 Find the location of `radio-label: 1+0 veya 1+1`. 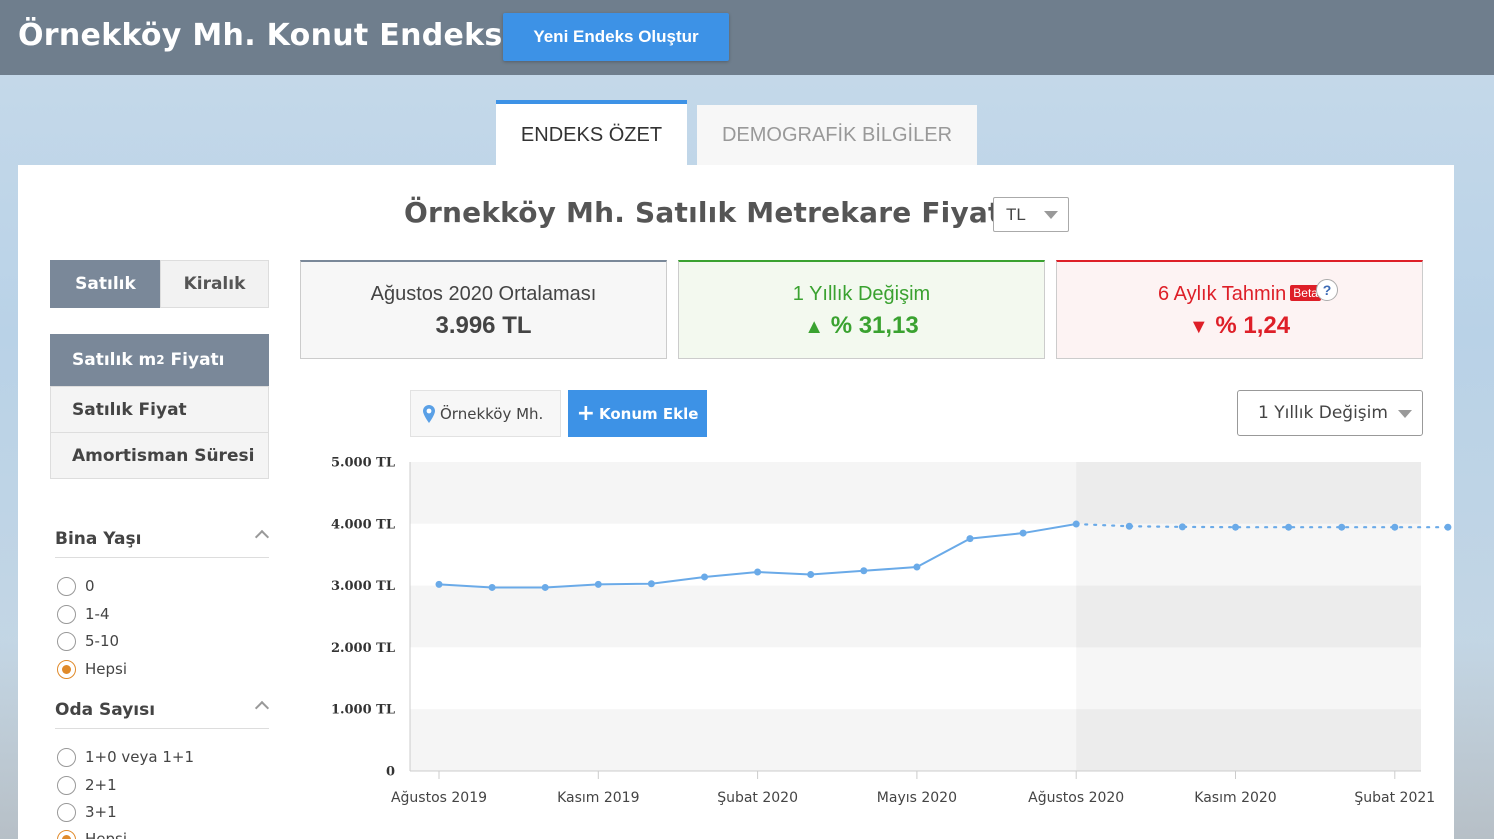

radio-label: 1+0 veya 1+1 is located at coordinates (140, 757).